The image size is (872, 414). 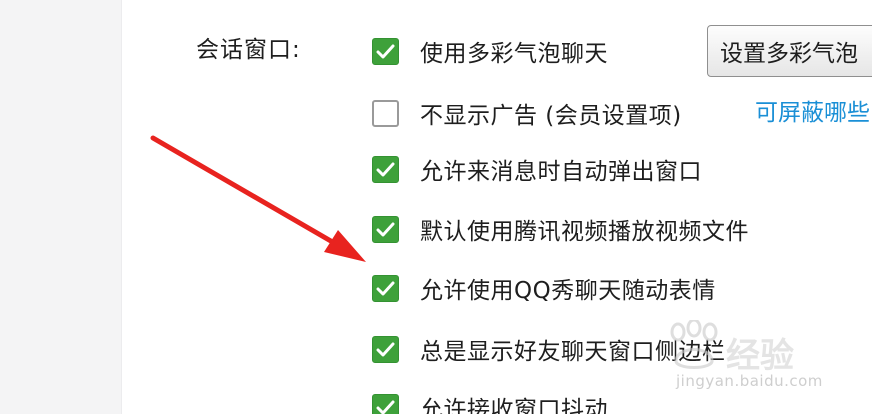 I want to click on option-label: 允许使用QQ秀聊天随动表情, so click(x=568, y=291).